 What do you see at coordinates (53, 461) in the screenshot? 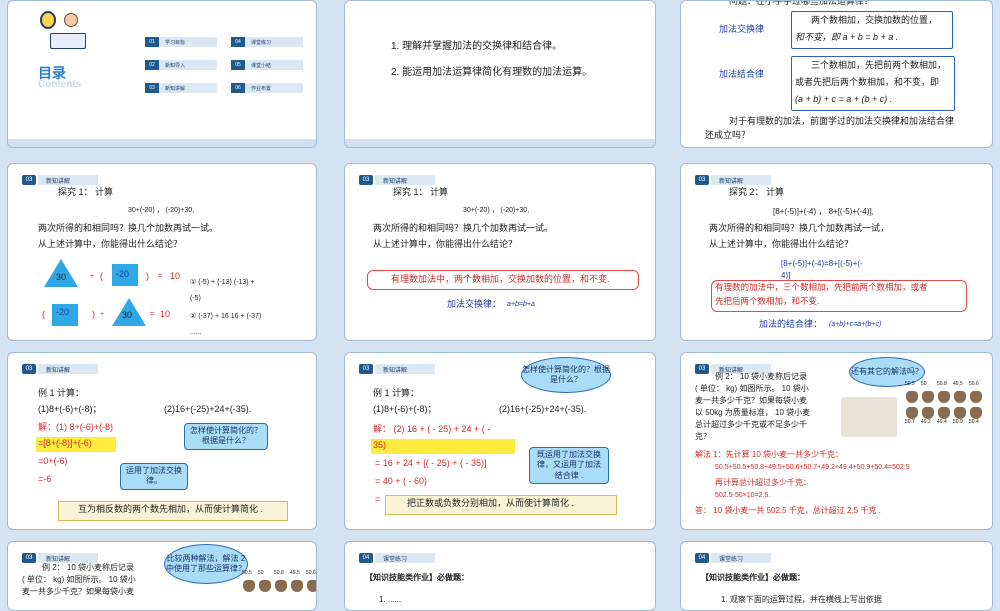
I see `solution-step-2: =0+(-6)` at bounding box center [53, 461].